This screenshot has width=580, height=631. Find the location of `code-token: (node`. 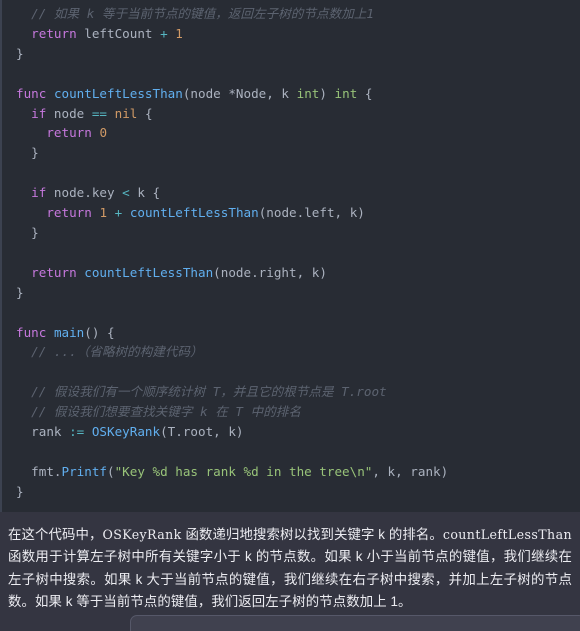

code-token: (node is located at coordinates (205, 93).